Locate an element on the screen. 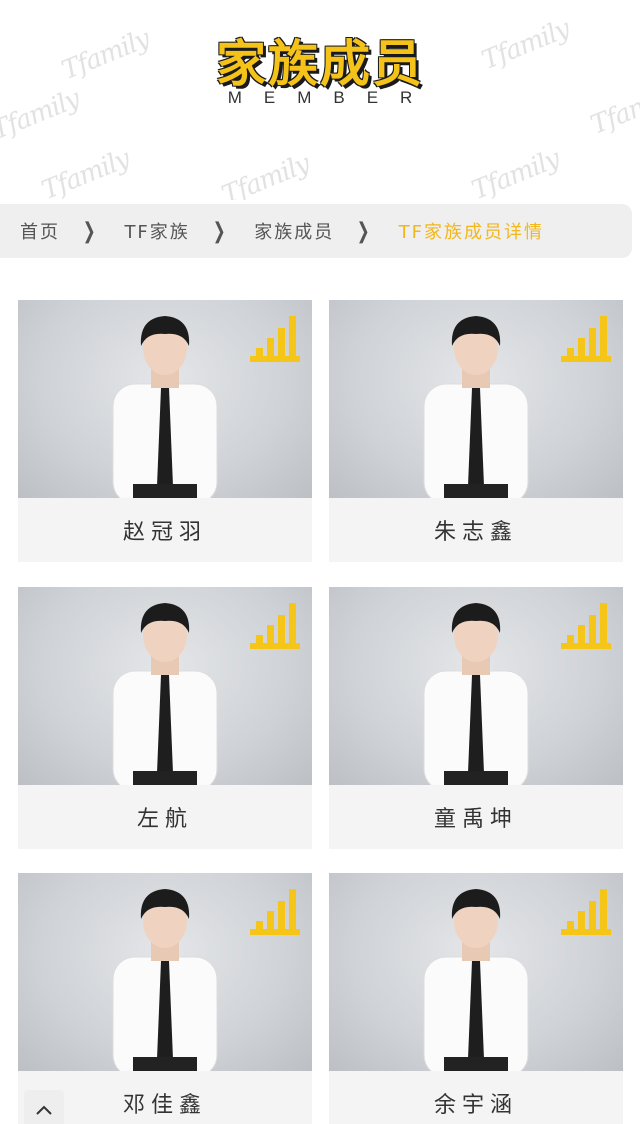  member-name: 朱志鑫 is located at coordinates (476, 530).